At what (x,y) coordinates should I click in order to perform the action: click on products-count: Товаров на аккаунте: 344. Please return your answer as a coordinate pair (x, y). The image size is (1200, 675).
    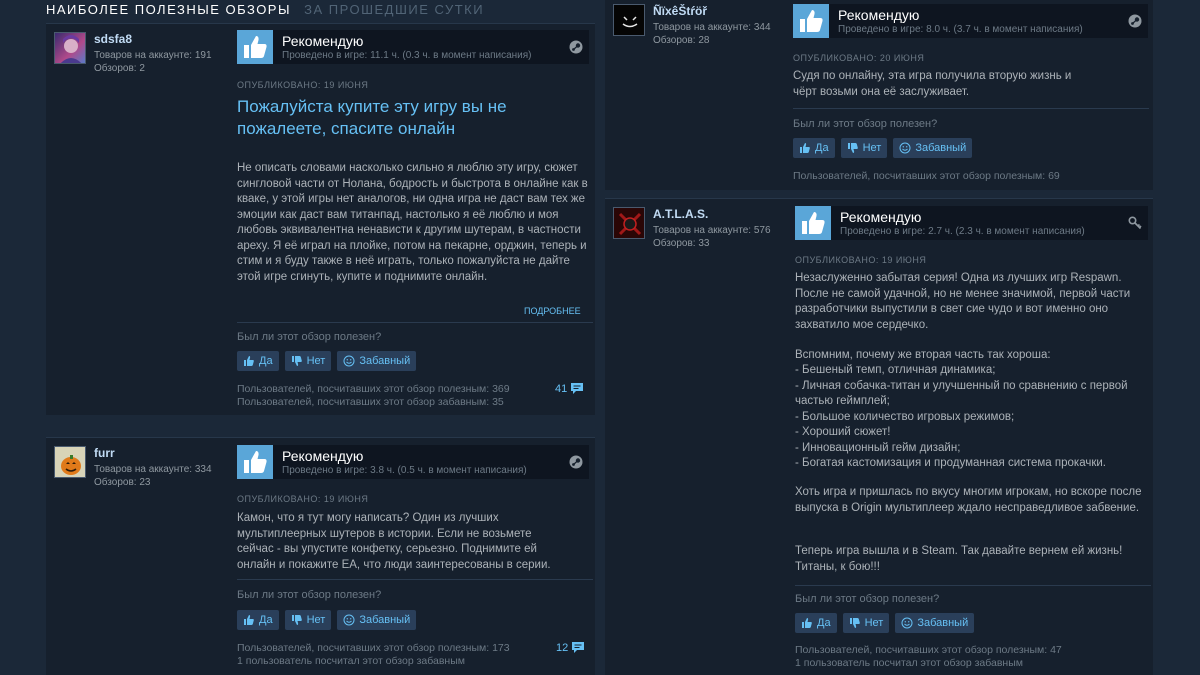
    Looking at the image, I should click on (712, 27).